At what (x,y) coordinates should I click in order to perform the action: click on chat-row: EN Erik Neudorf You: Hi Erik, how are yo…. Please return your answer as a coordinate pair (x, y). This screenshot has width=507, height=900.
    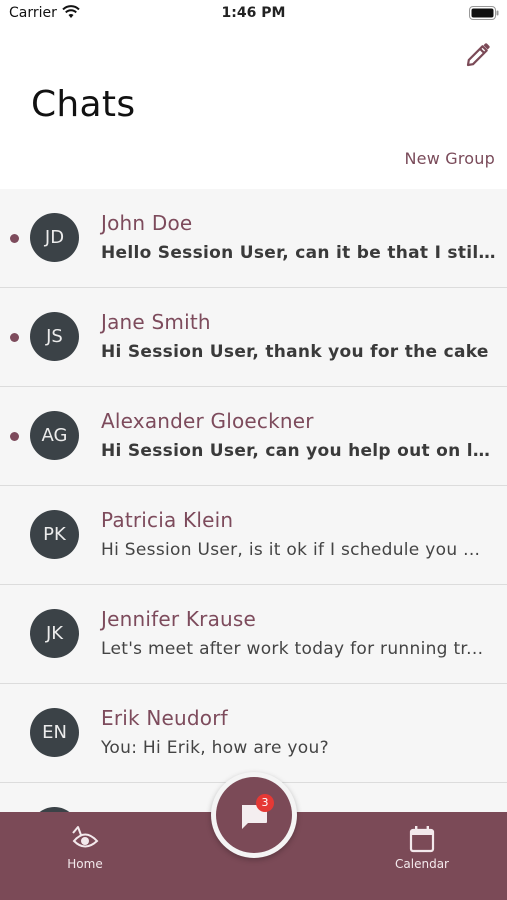
    Looking at the image, I should click on (253, 733).